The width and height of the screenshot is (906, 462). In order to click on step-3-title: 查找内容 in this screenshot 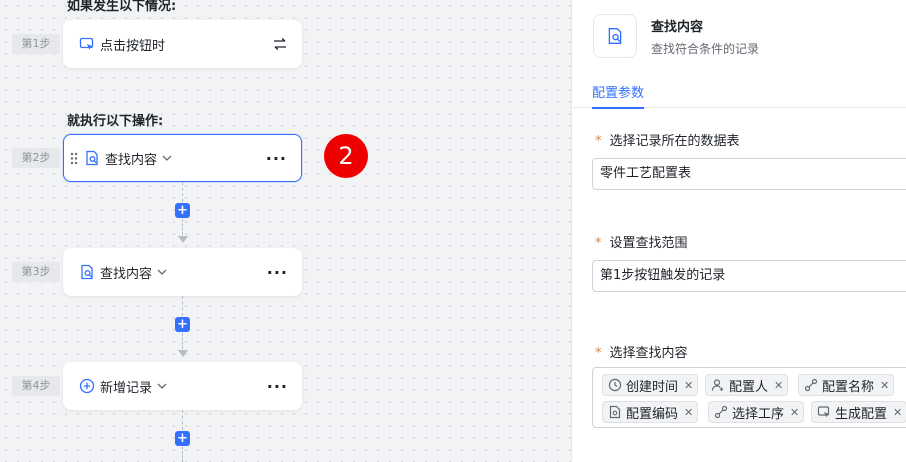, I will do `click(126, 274)`.